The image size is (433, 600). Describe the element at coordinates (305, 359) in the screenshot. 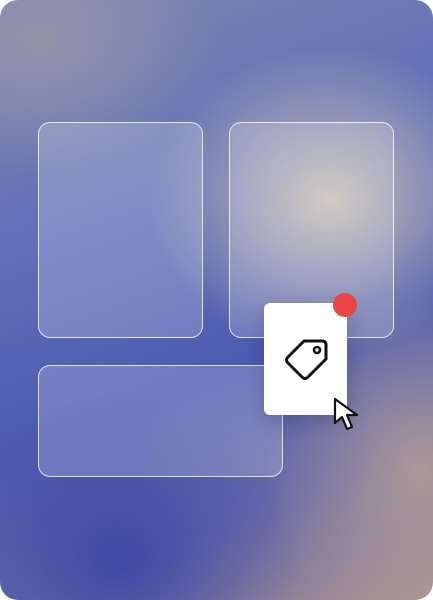

I see `tag-icon` at that location.